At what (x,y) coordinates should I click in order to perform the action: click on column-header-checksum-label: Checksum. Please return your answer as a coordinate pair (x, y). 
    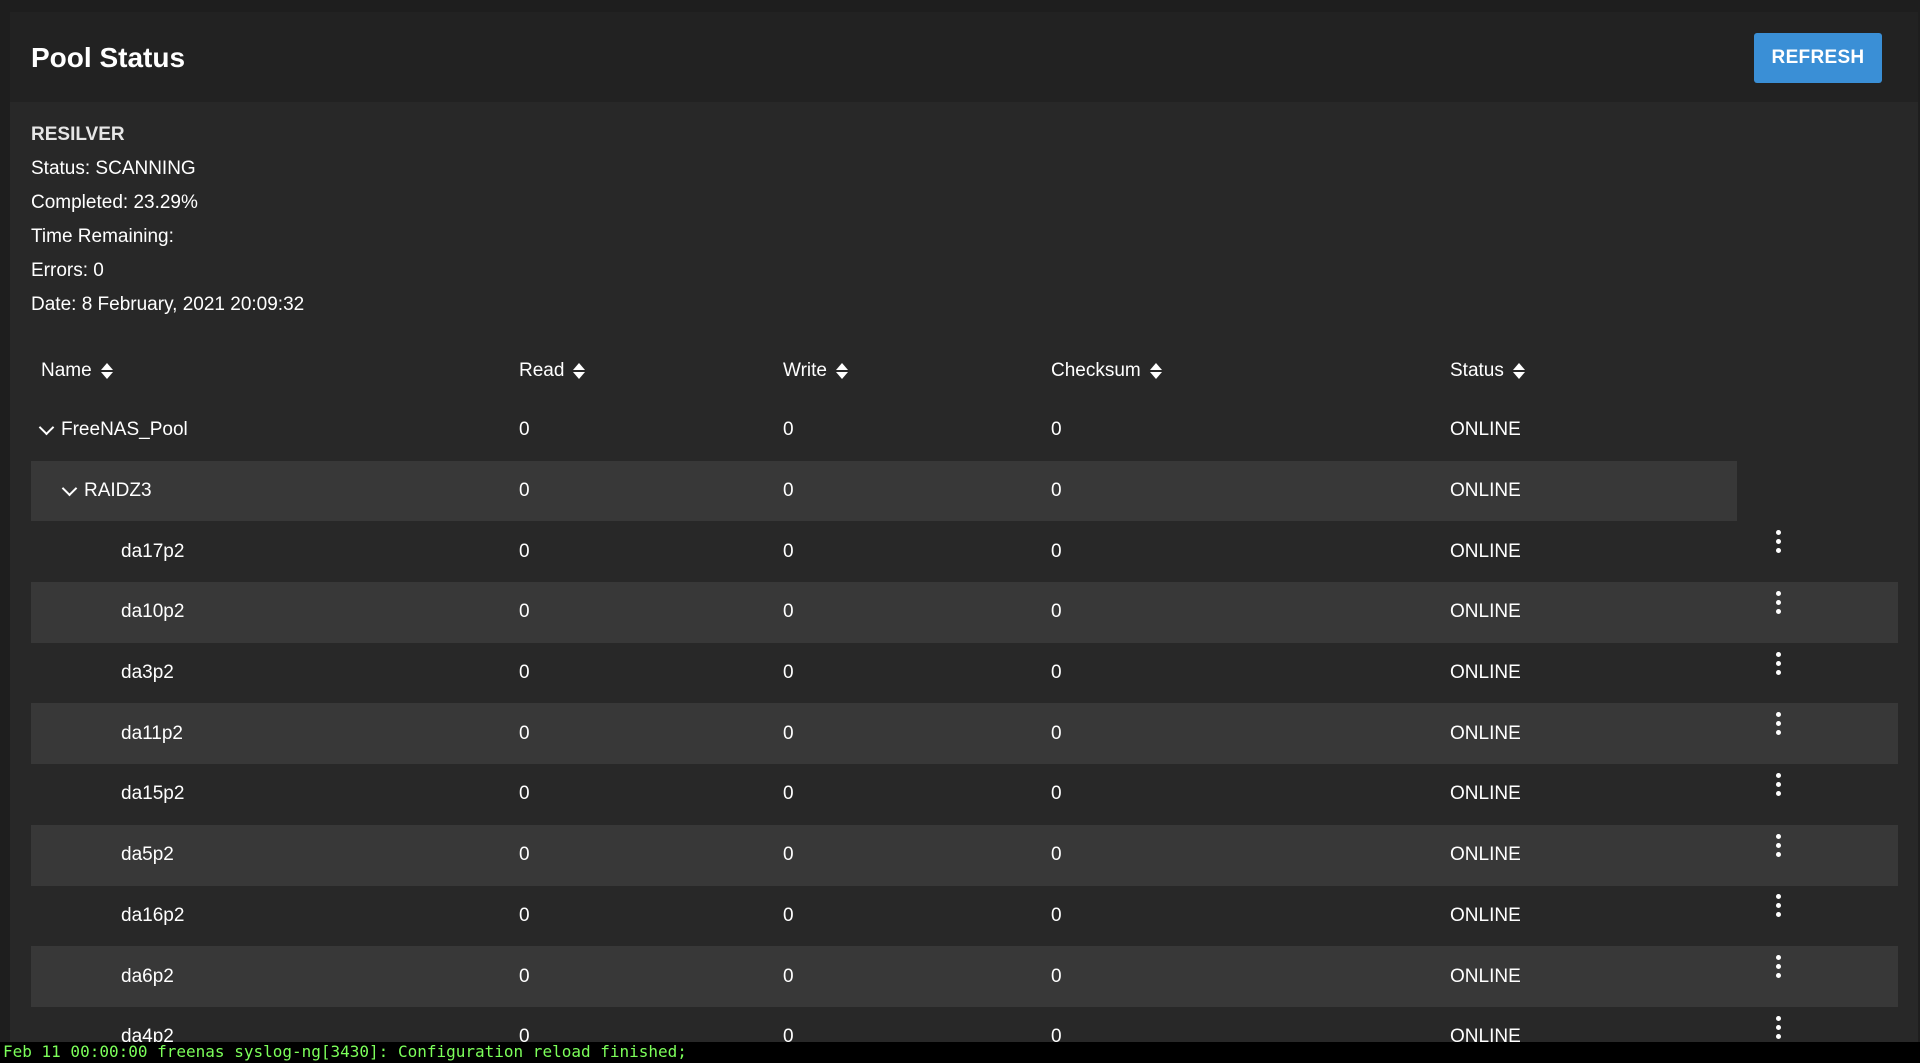
    Looking at the image, I should click on (1096, 370).